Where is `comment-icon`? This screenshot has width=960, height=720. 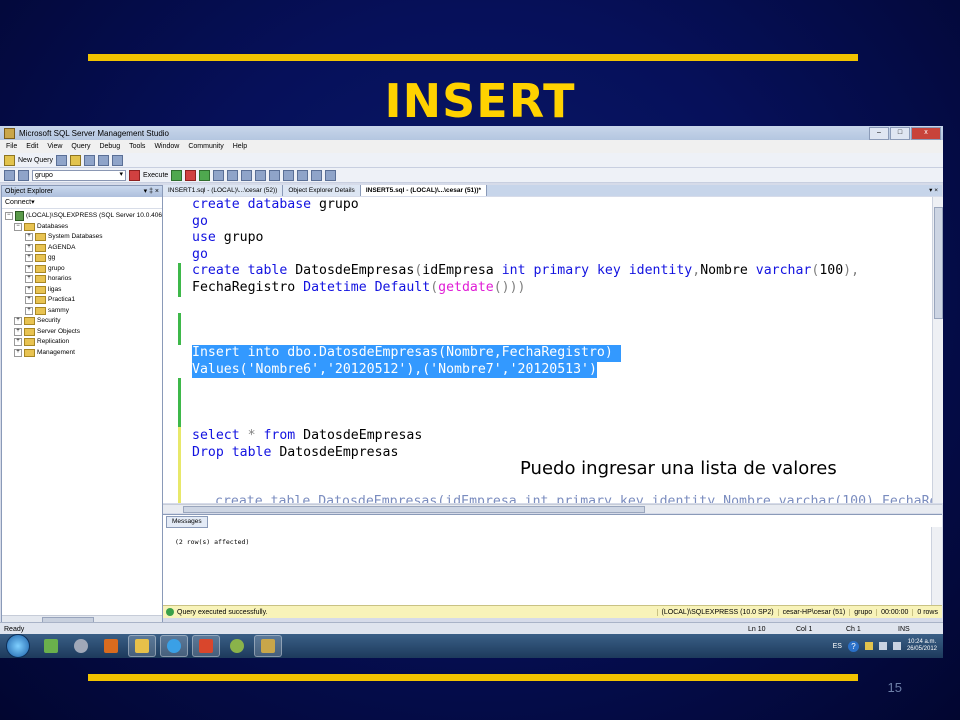 comment-icon is located at coordinates (289, 175).